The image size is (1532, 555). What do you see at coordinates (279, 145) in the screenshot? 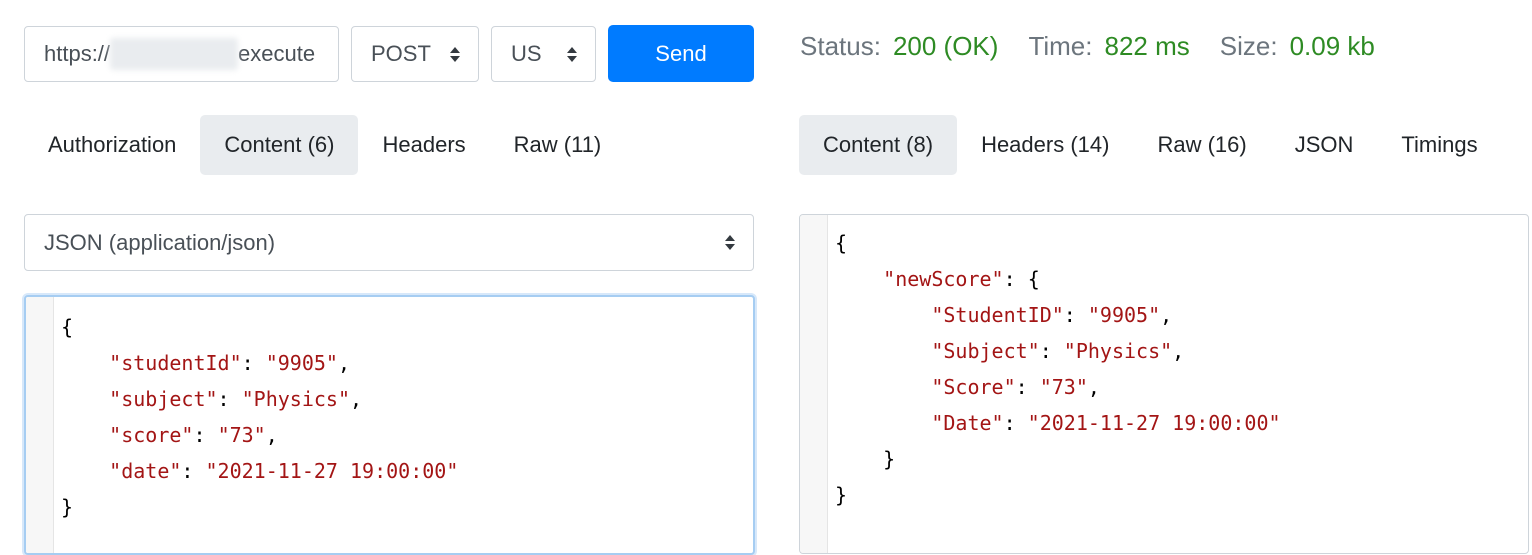
I see `tab-content: Content (6)` at bounding box center [279, 145].